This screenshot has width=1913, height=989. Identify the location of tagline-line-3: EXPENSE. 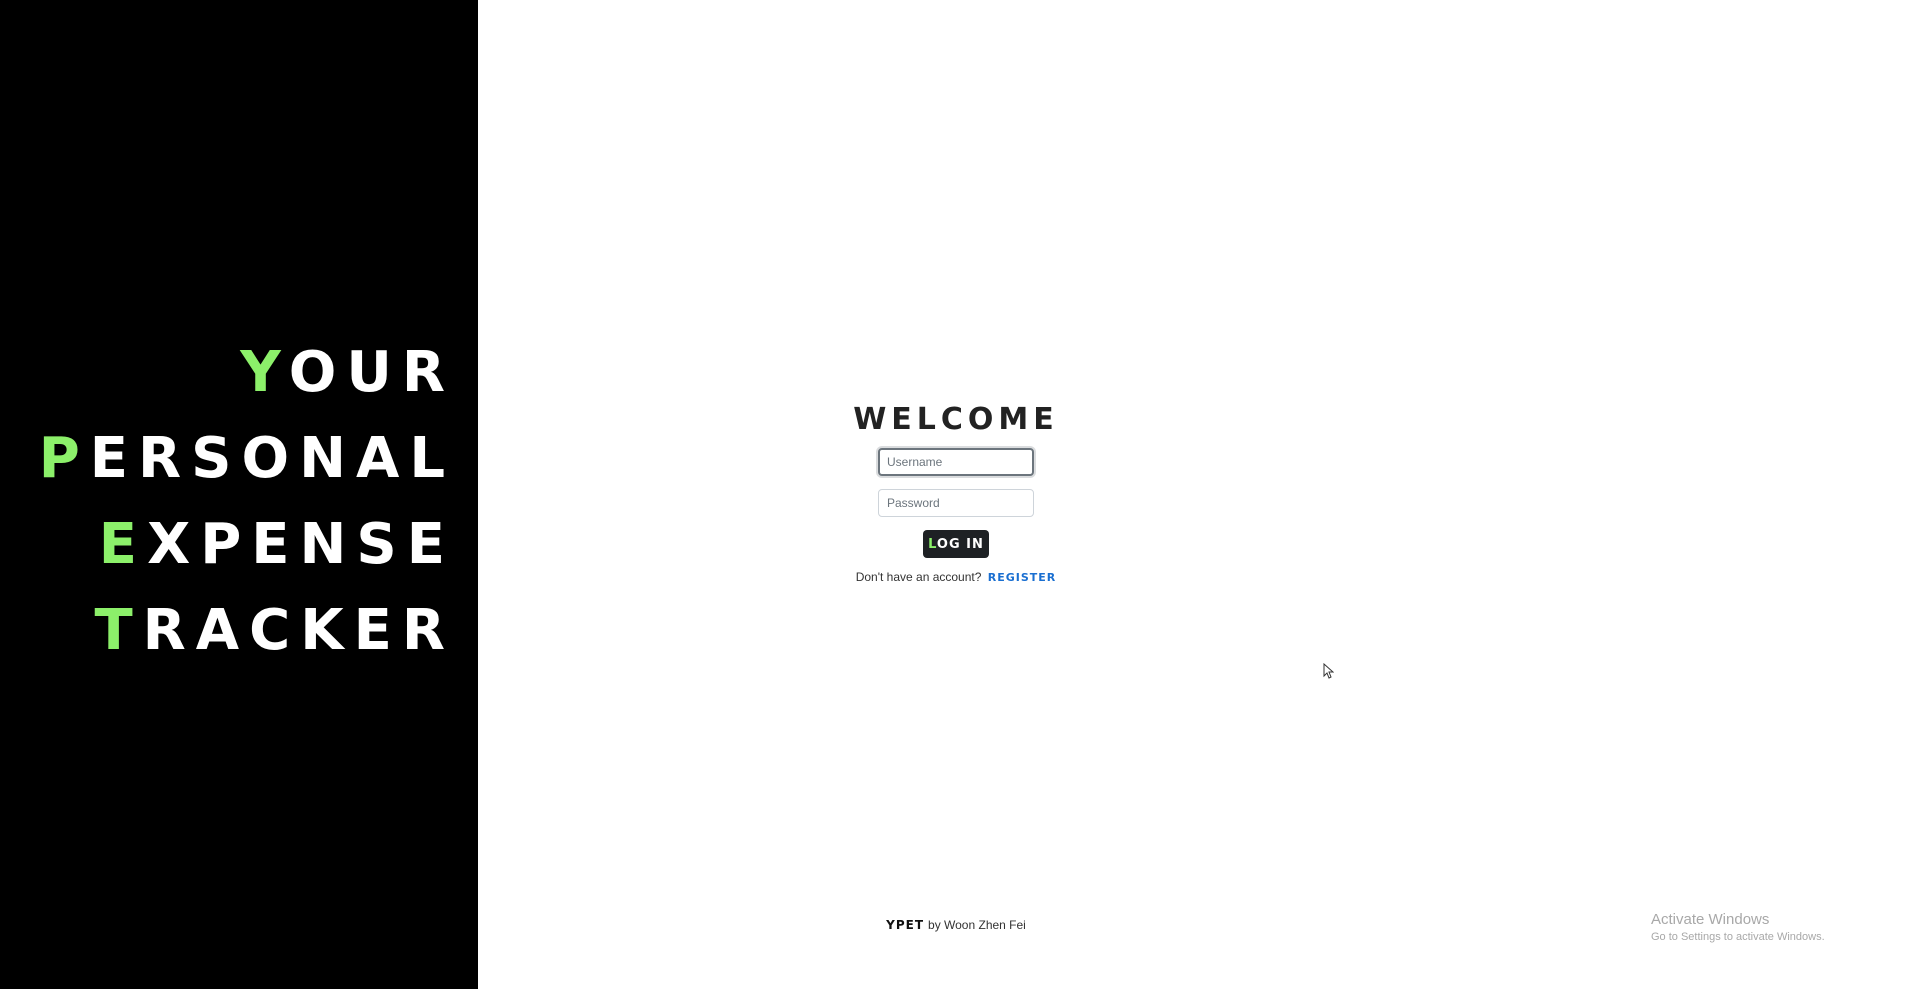
(235, 545).